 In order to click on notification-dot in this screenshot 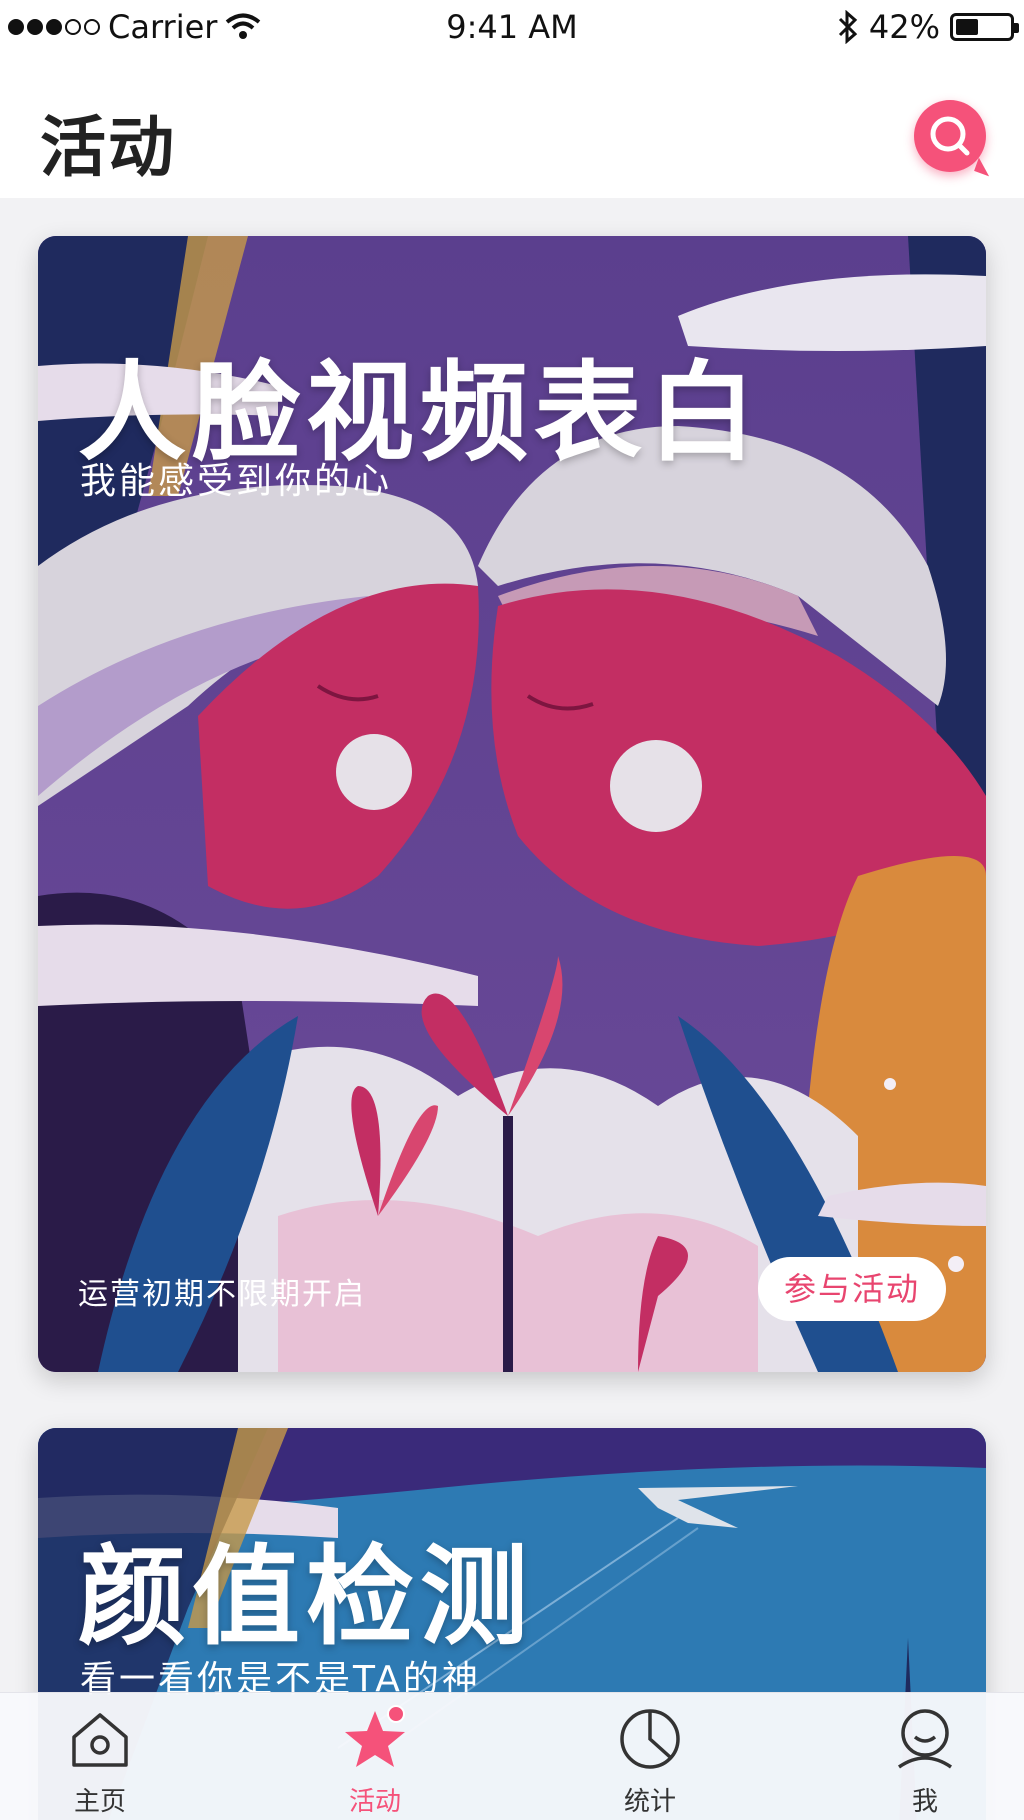, I will do `click(396, 1714)`.